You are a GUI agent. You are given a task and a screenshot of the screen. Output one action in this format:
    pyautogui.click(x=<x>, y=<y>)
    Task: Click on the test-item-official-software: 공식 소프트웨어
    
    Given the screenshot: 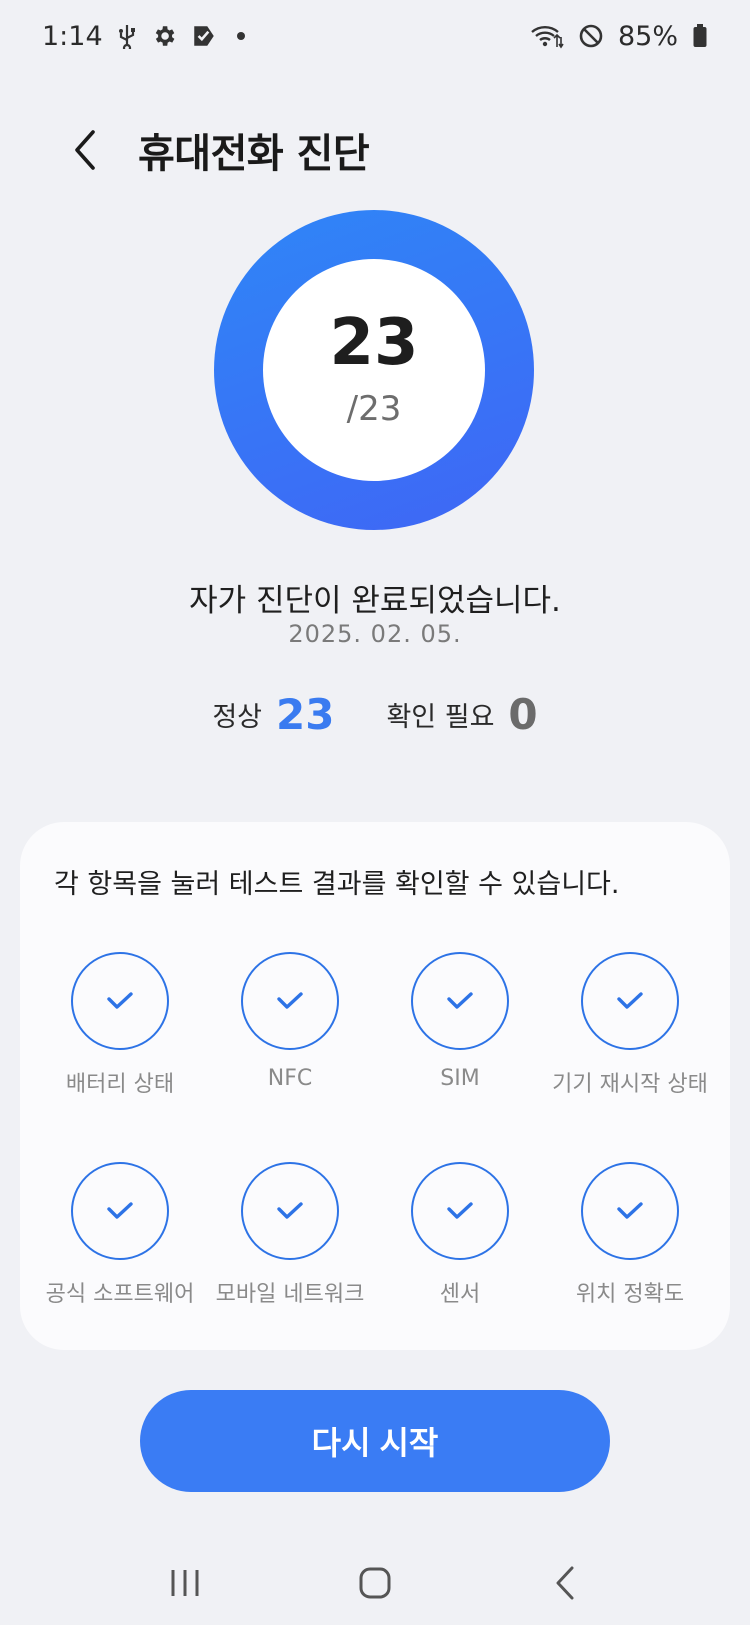 What is the action you would take?
    pyautogui.click(x=120, y=1235)
    